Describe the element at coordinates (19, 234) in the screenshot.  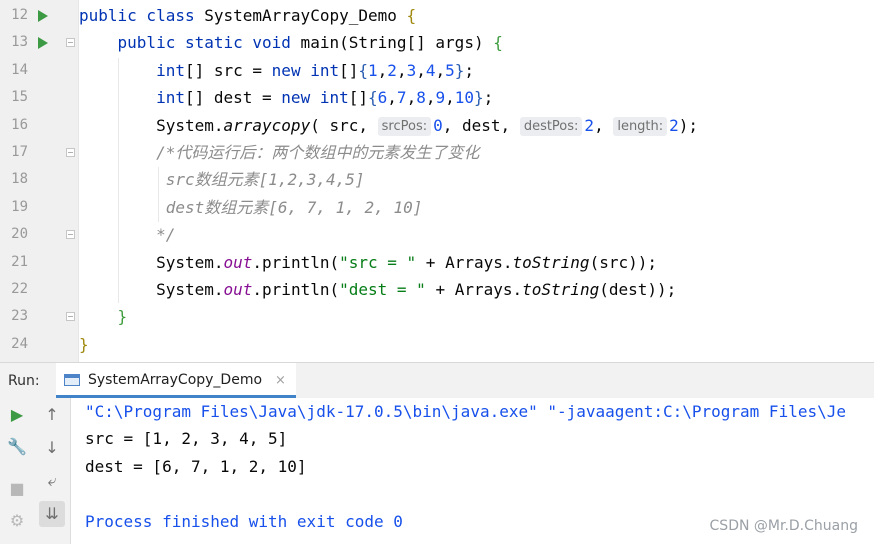
I see `line-number: 20` at that location.